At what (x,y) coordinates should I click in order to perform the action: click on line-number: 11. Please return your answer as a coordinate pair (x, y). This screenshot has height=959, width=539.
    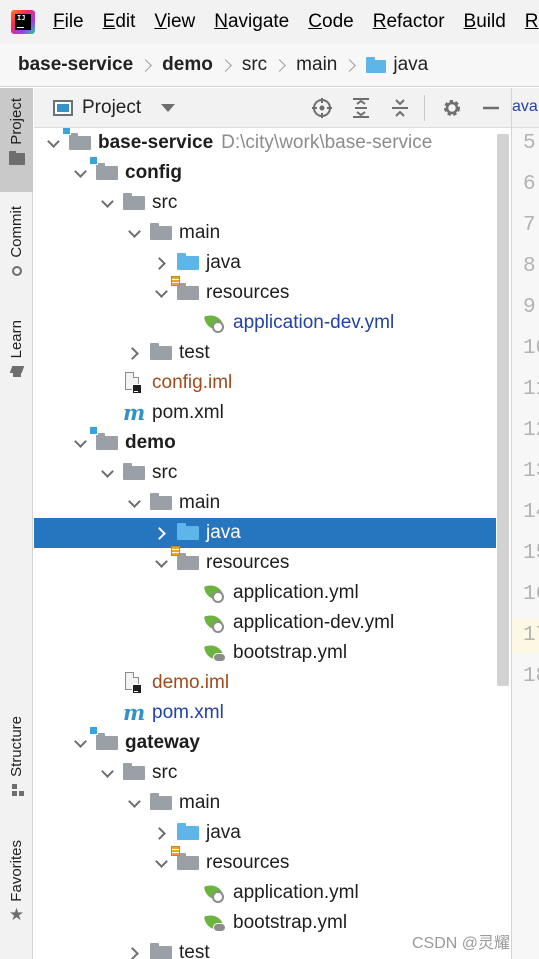
    Looking at the image, I should click on (531, 389).